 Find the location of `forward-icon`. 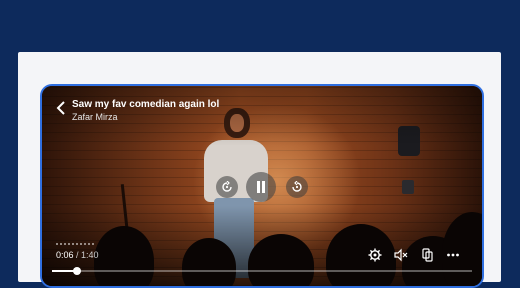

forward-icon is located at coordinates (297, 187).